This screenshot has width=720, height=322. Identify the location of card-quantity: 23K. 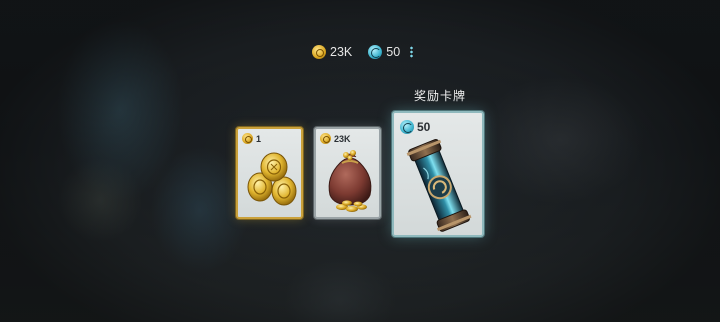
(335, 138).